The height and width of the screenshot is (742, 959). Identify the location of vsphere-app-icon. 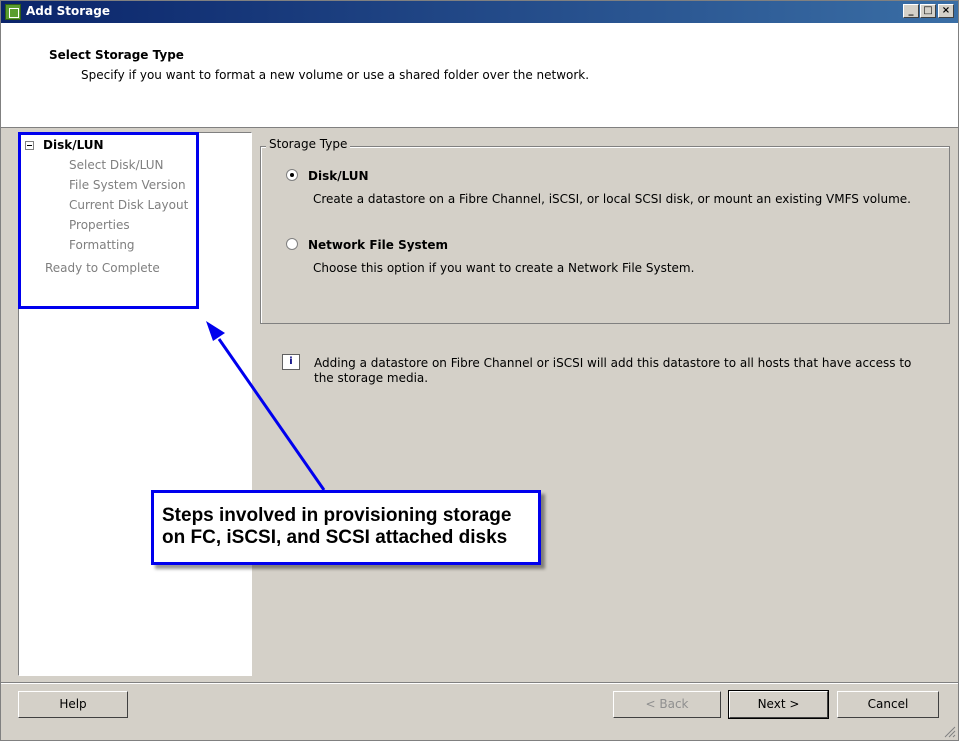
(13, 12).